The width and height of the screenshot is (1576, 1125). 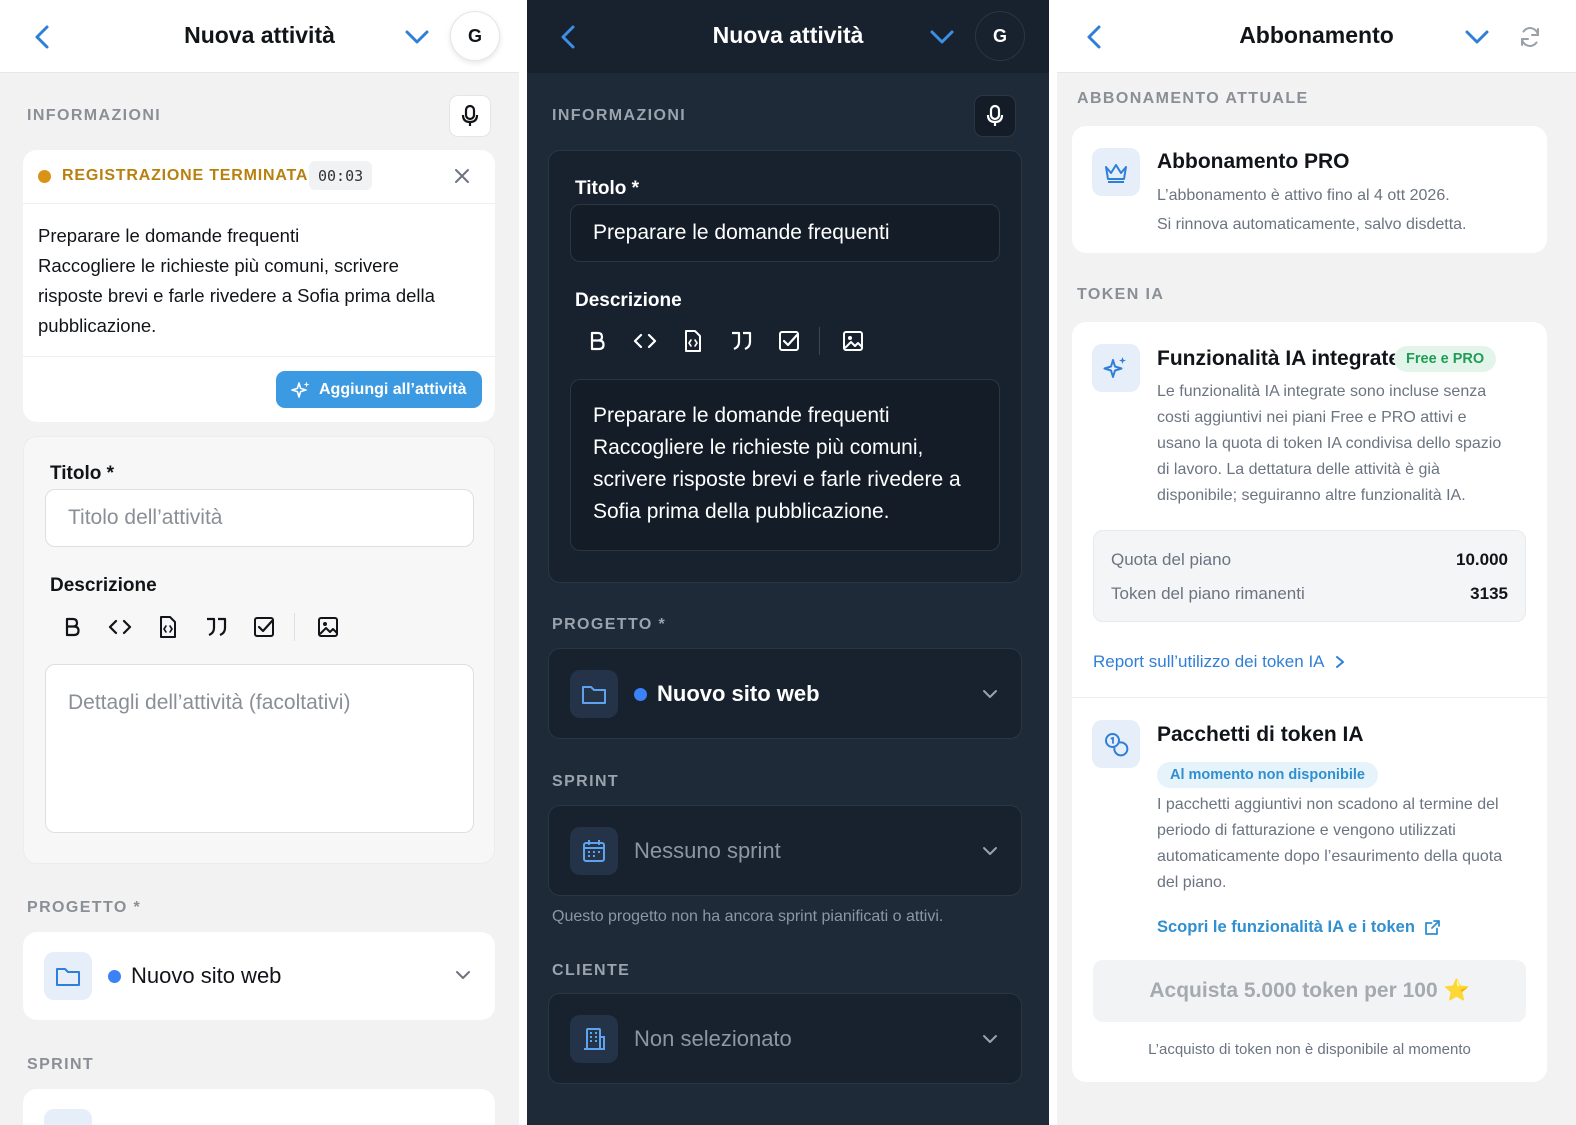 What do you see at coordinates (44, 176) in the screenshot?
I see `recording-status-dot` at bounding box center [44, 176].